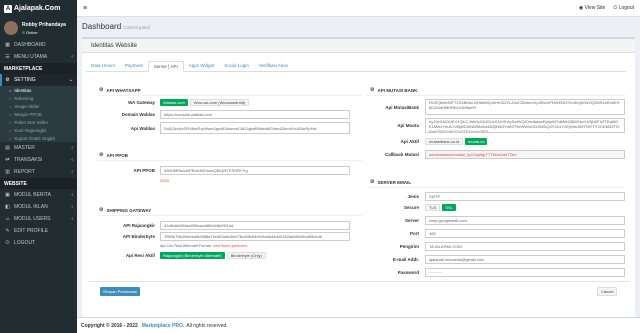  I want to click on power-icon: ⏻, so click(7, 243).